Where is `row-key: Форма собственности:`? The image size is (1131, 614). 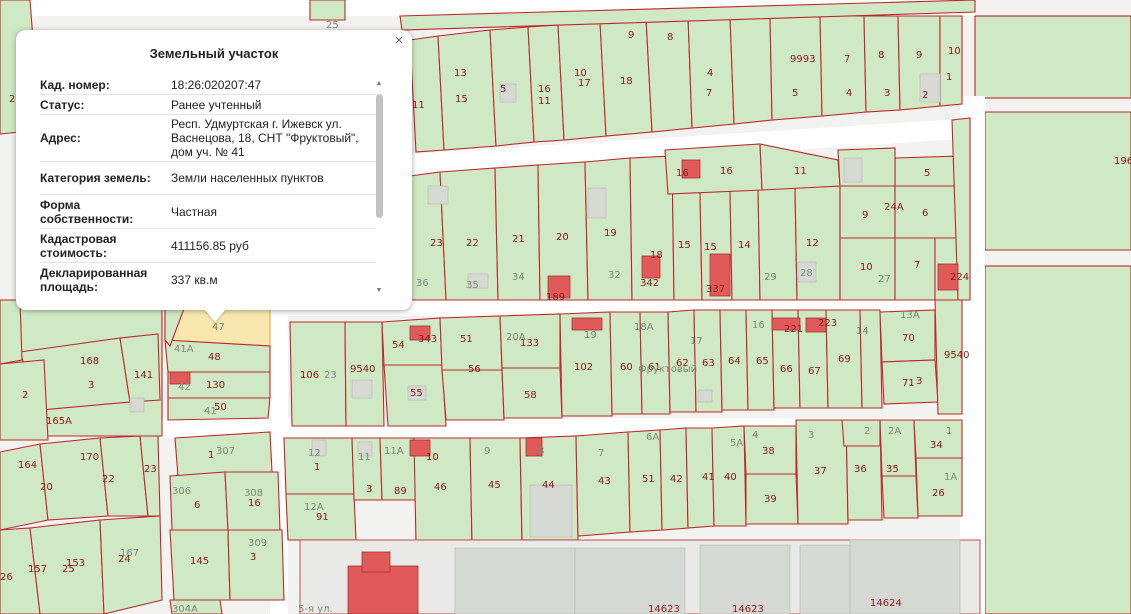
row-key: Форма собственности: is located at coordinates (87, 211).